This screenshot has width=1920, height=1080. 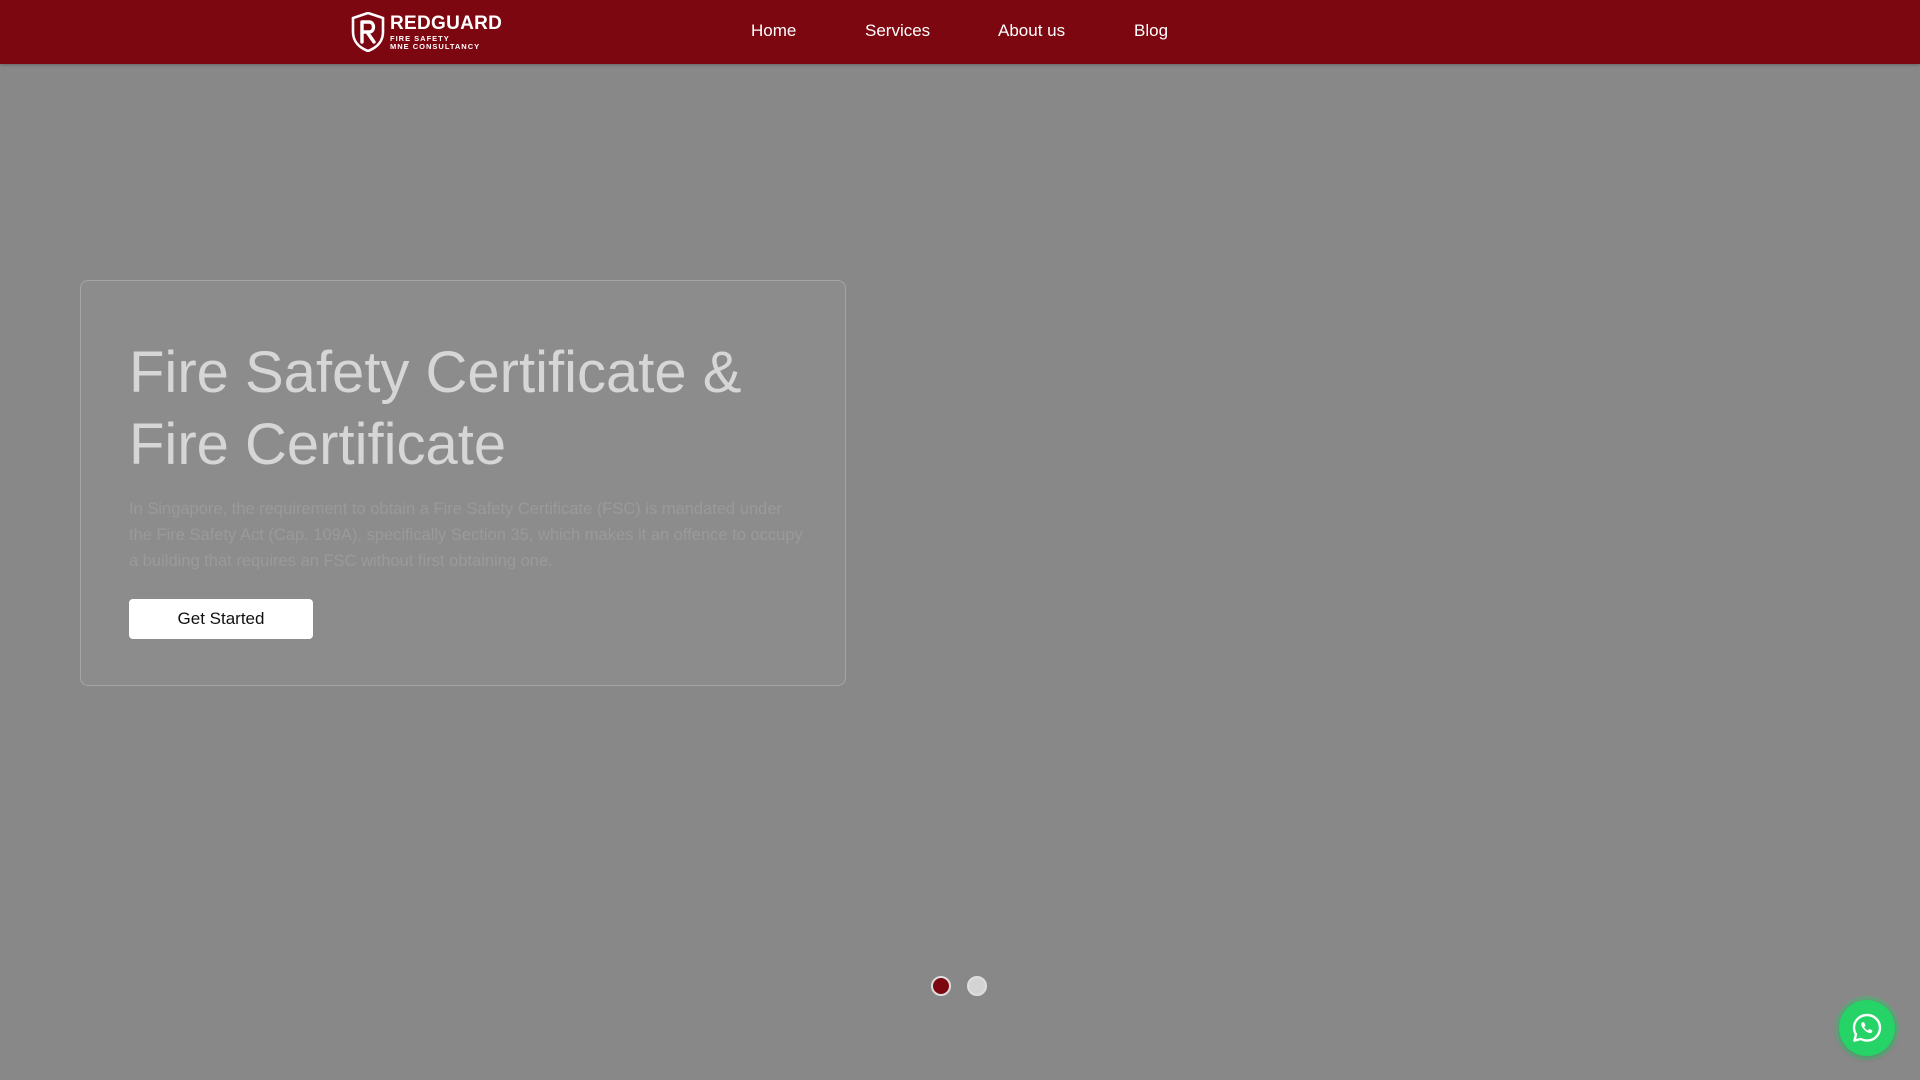 I want to click on nav-link-services: Services, so click(x=897, y=32).